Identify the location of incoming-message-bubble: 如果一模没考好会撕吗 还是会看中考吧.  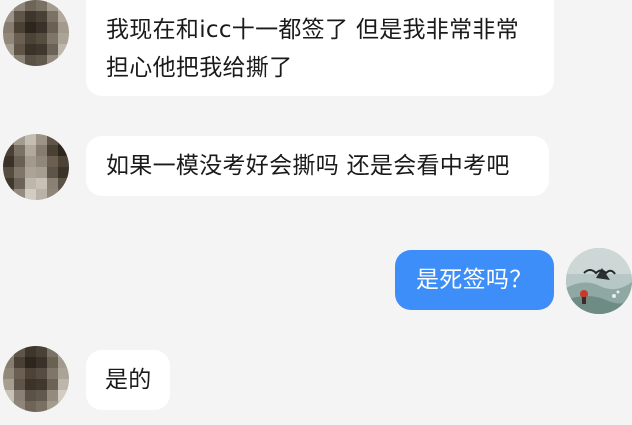
(317, 166).